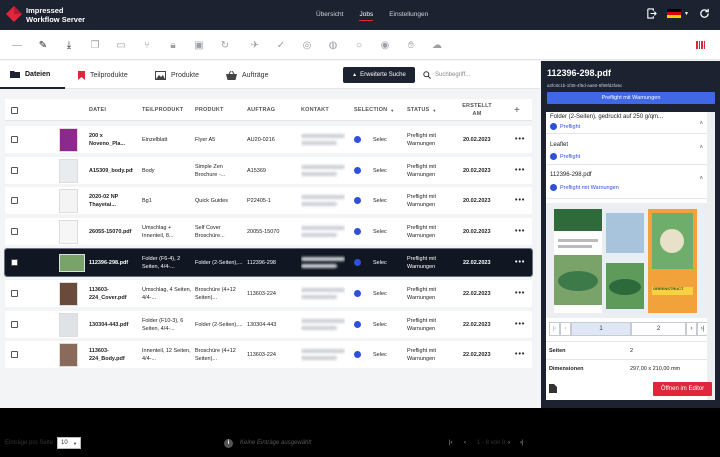 The image size is (720, 457). Describe the element at coordinates (162, 110) in the screenshot. I see `col-part: TEILPRODUKT` at that location.